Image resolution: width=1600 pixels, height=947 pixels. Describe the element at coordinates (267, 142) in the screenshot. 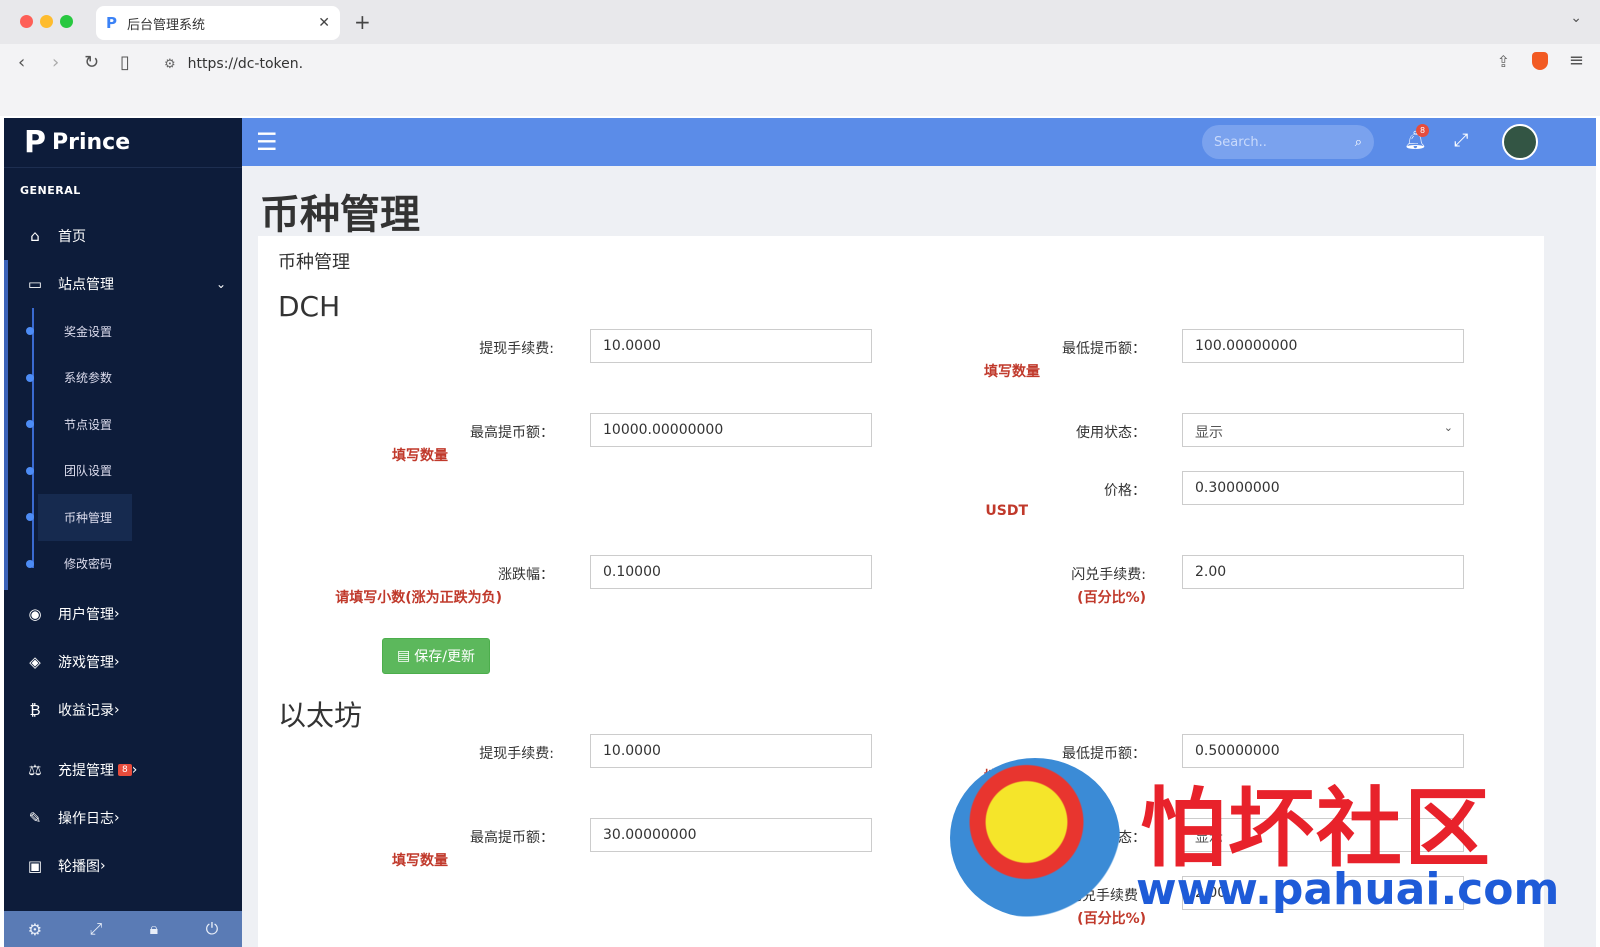

I see `hamburger-menu-icon: ☰` at that location.